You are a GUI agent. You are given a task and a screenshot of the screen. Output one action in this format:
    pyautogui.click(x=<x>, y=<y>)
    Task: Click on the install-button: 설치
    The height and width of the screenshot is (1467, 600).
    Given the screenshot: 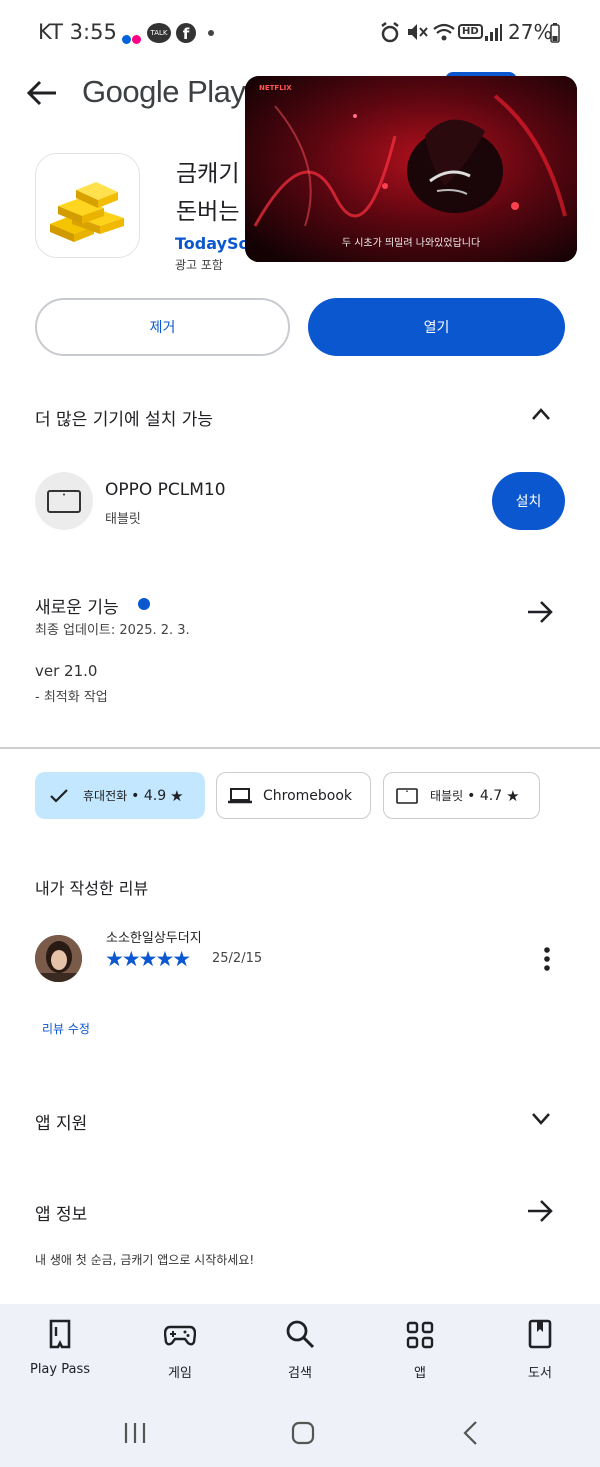 What is the action you would take?
    pyautogui.click(x=528, y=501)
    